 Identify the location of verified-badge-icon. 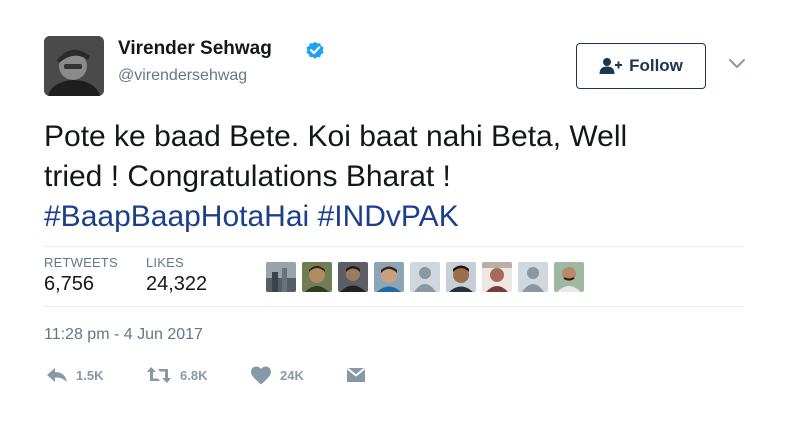
(315, 50).